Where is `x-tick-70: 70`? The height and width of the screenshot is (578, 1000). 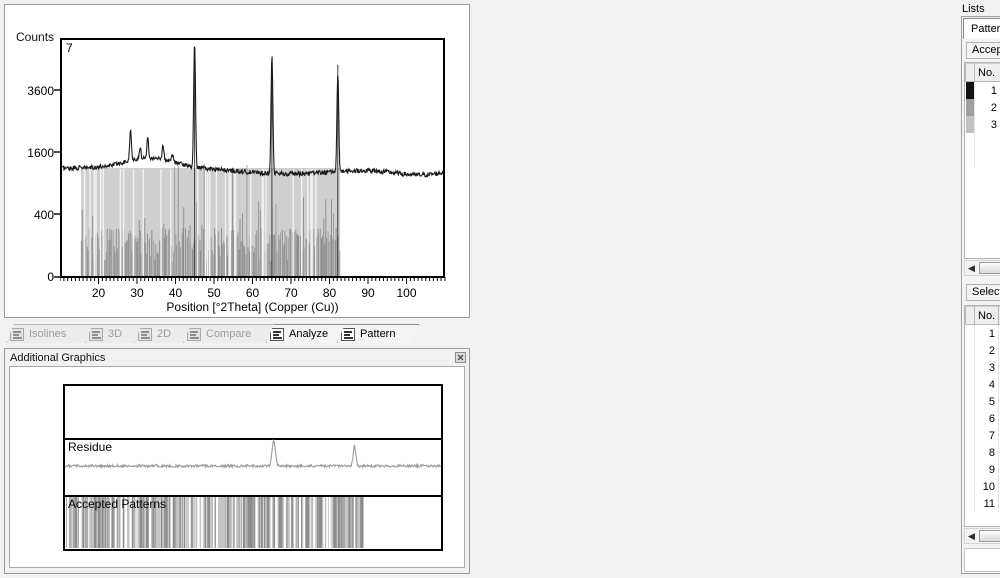 x-tick-70: 70 is located at coordinates (291, 293).